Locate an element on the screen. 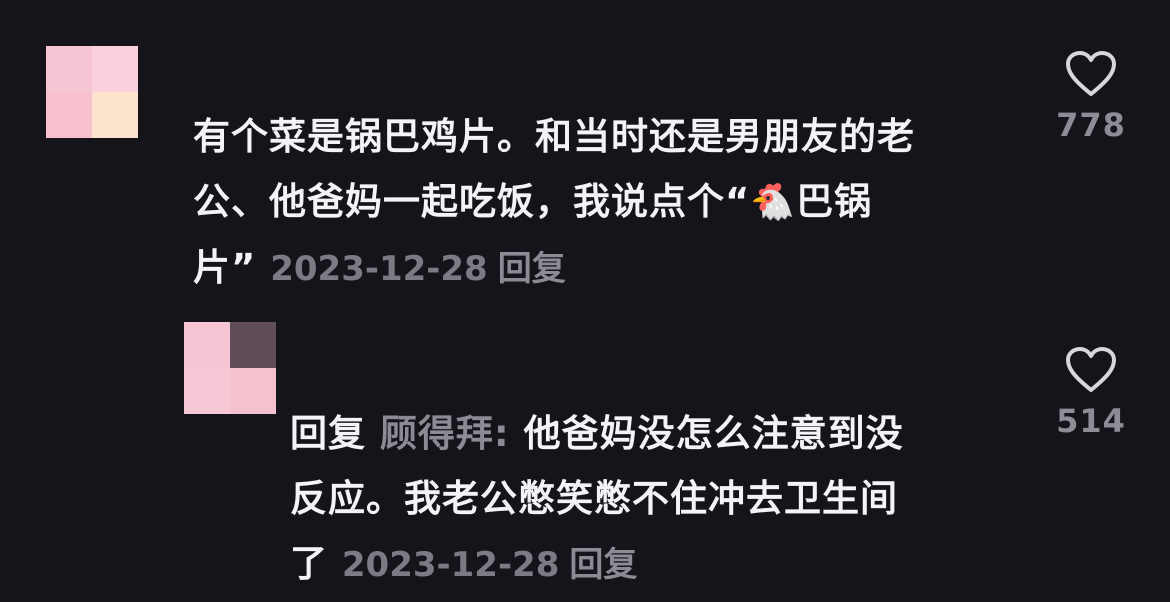 Image resolution: width=1170 pixels, height=602 pixels. comment-line: 有个菜是锅巴鸡片。和当时还是男朋友的老 is located at coordinates (554, 136).